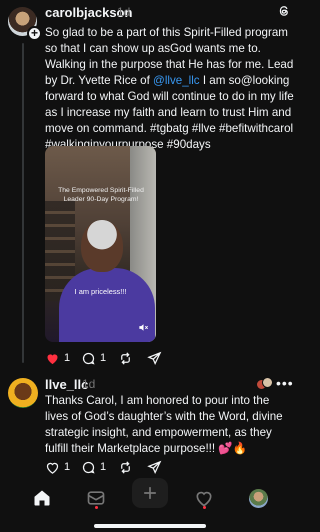 This screenshot has height=532, width=320. I want to click on home-icon, so click(42, 498).